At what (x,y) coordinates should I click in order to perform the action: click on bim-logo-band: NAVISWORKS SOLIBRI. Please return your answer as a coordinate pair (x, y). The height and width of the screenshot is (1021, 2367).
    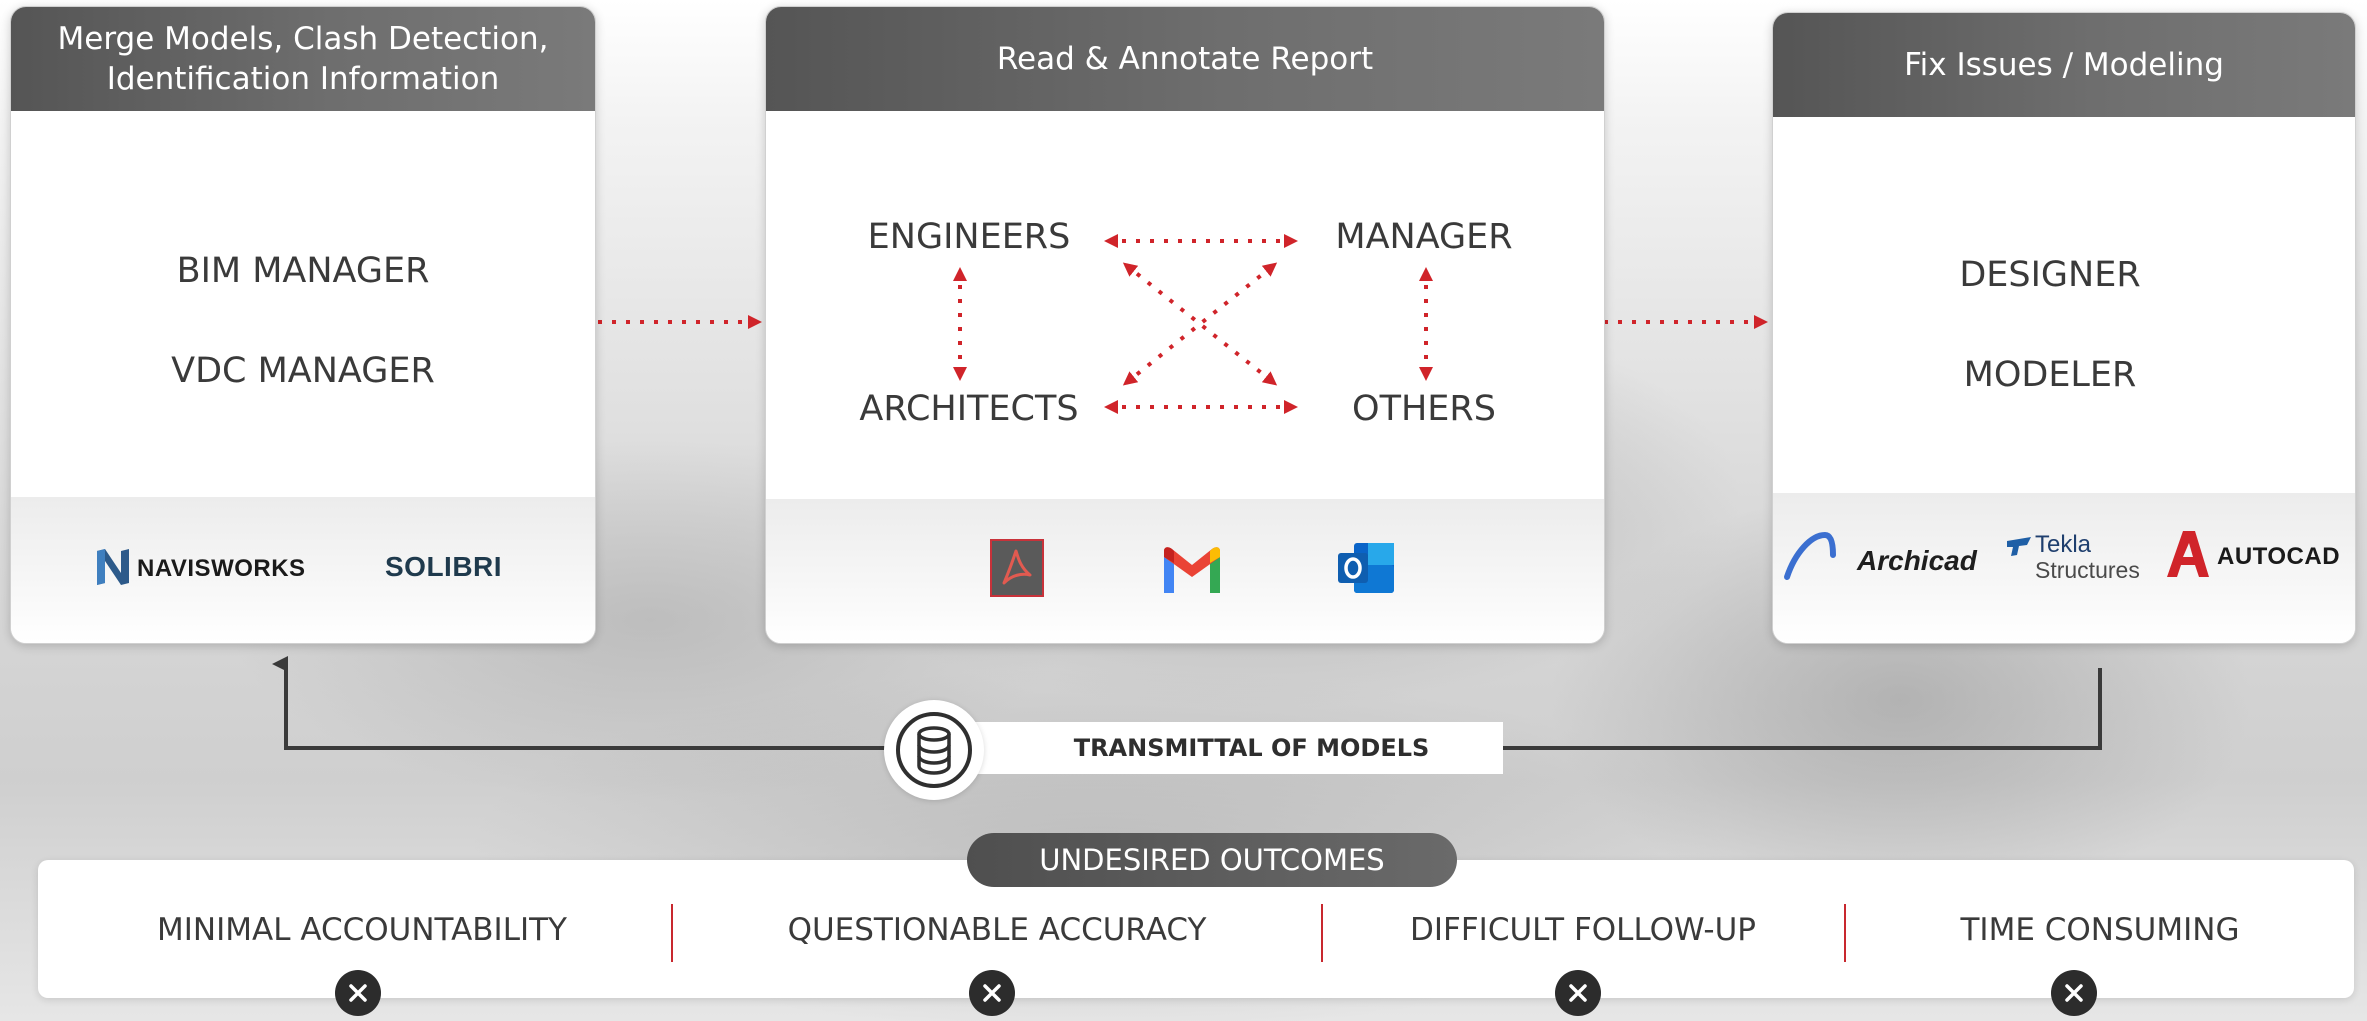
    Looking at the image, I should click on (303, 570).